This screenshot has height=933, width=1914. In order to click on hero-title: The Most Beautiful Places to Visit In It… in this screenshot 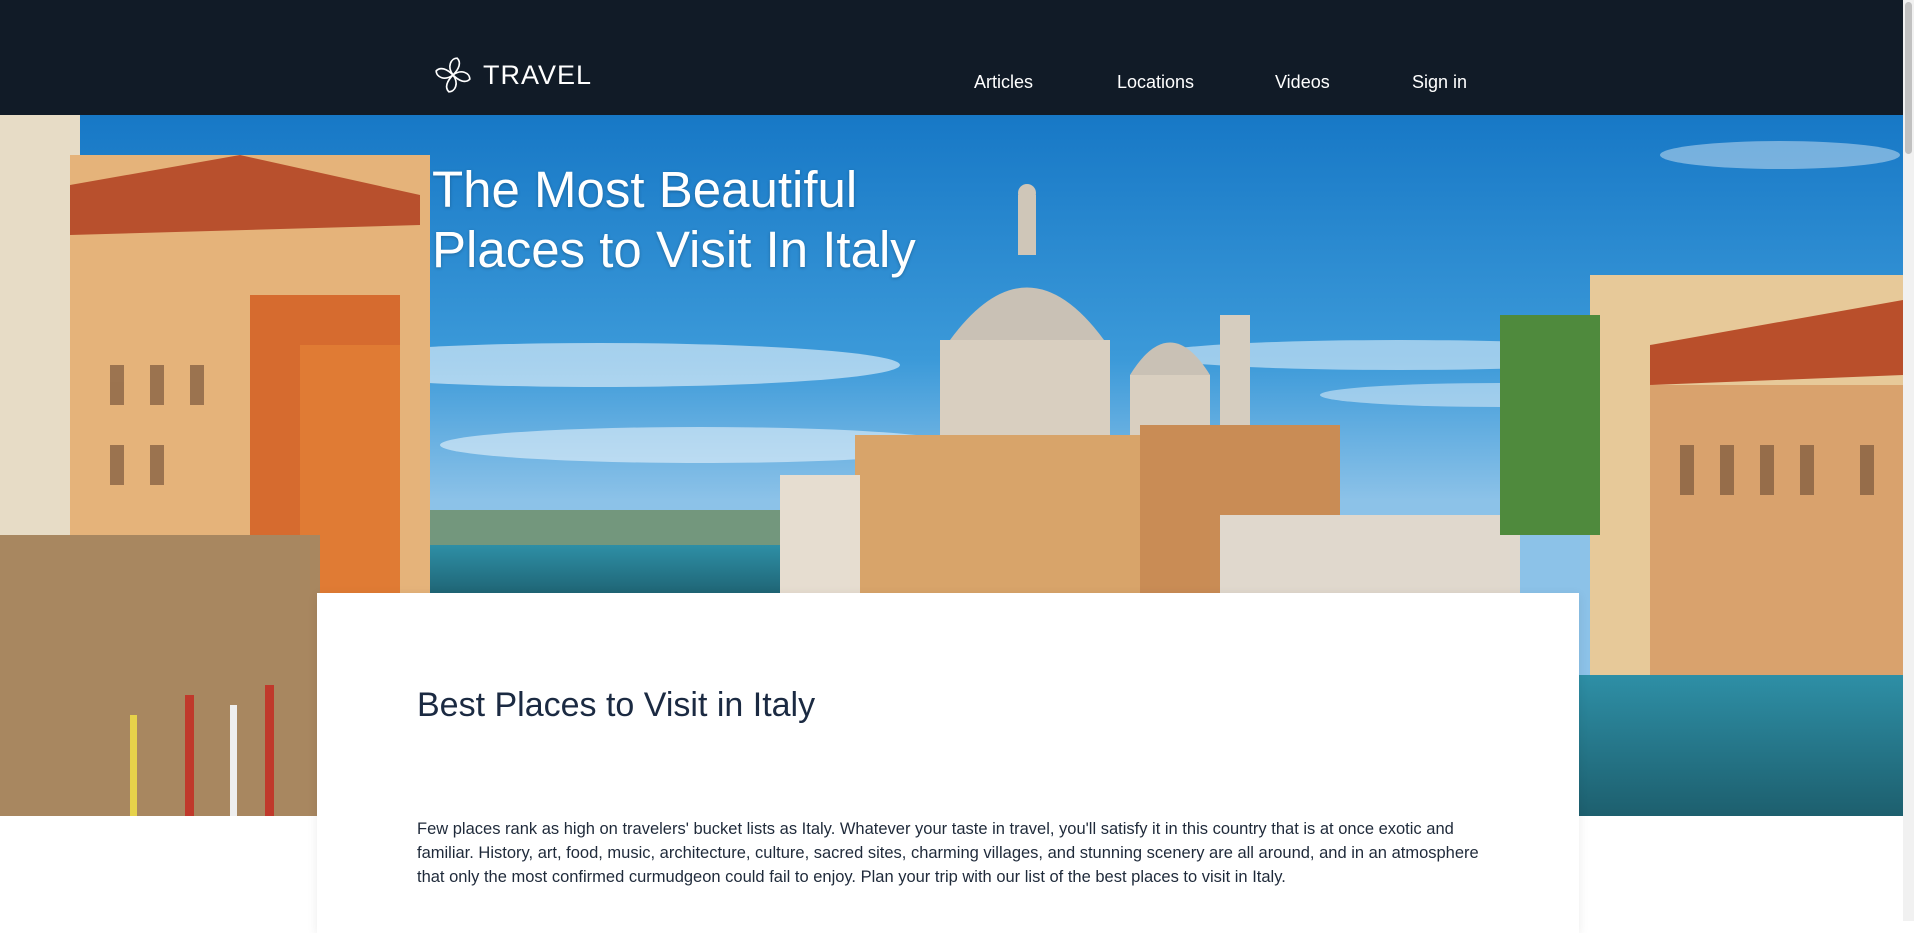, I will do `click(674, 219)`.